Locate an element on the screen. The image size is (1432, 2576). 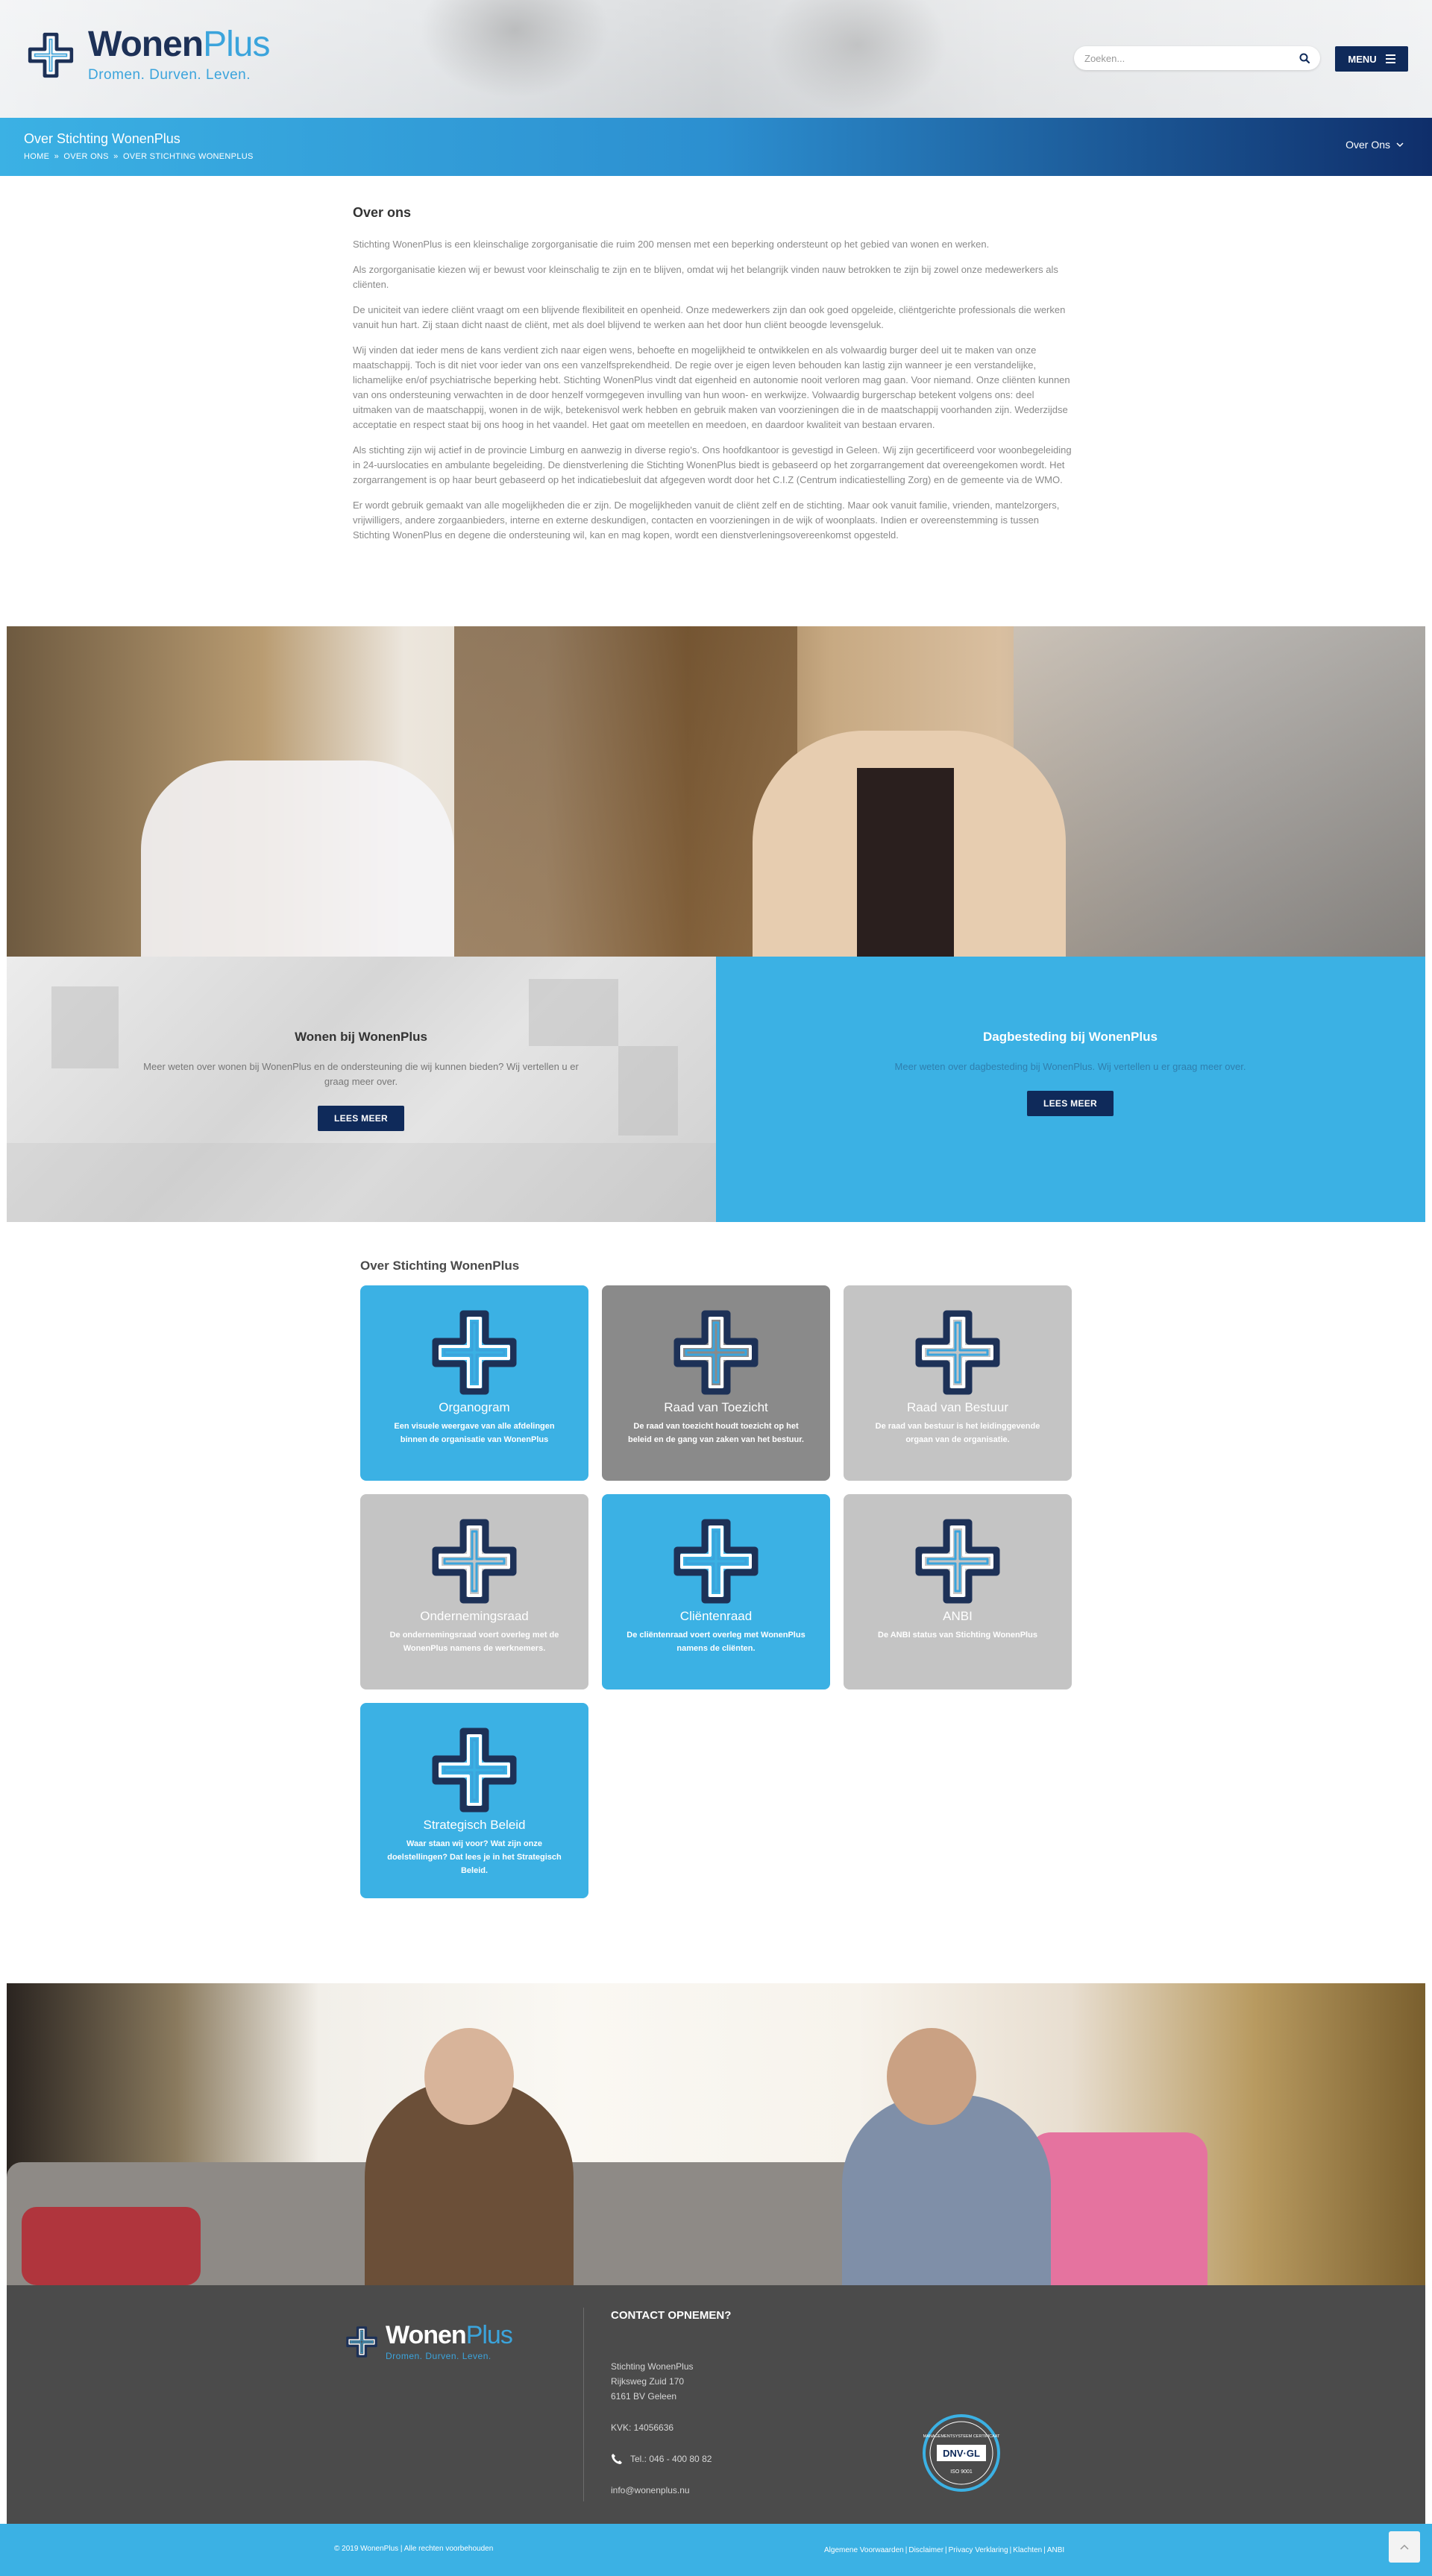
site-header: WonenPlus Dromen. Durven. Leven. MENU is located at coordinates (716, 59).